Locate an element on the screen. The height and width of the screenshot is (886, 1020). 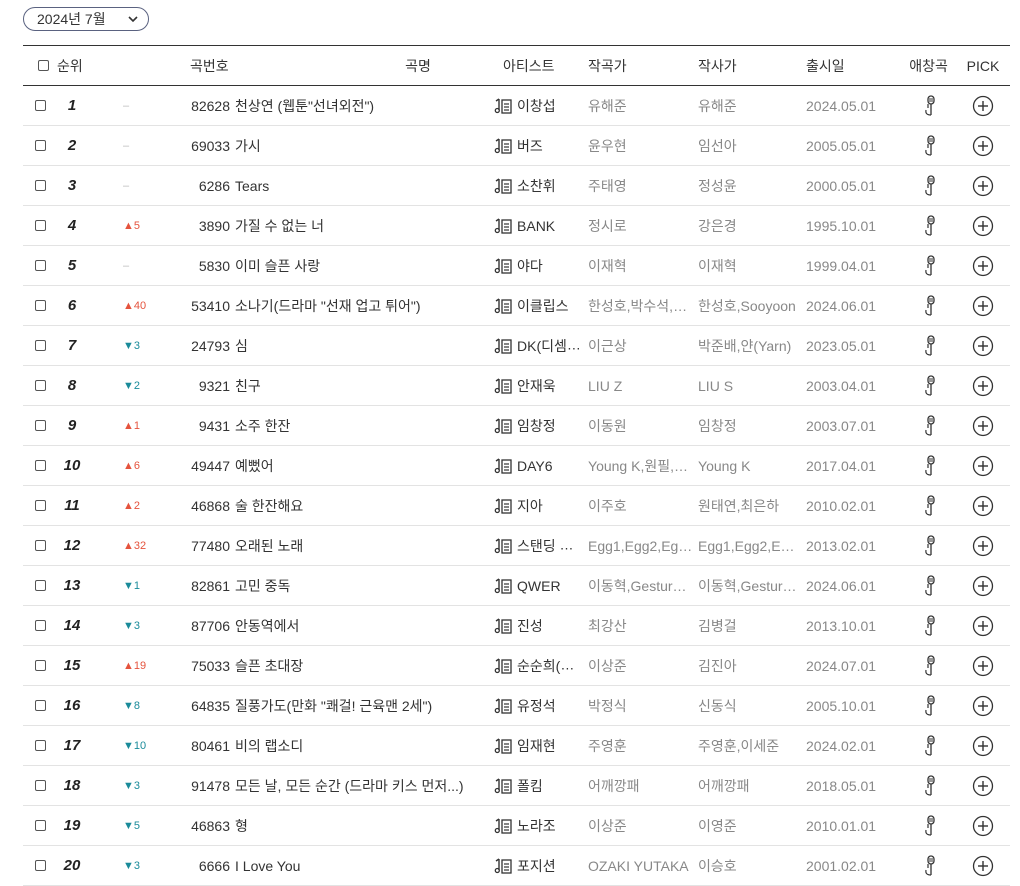
song-title: 슬픈 초대장 is located at coordinates (310, 665).